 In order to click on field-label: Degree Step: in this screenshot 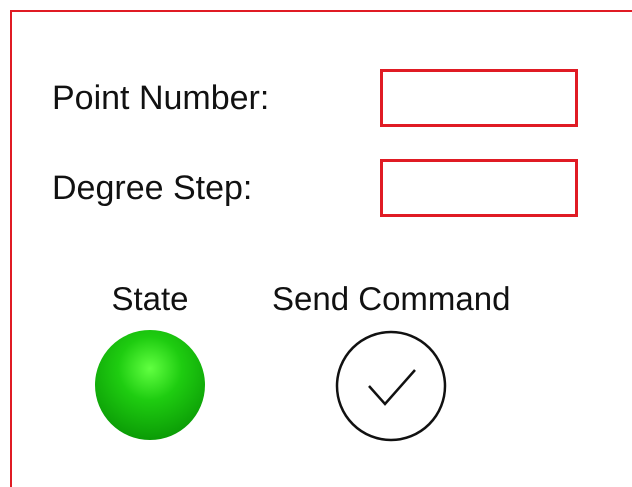, I will do `click(153, 188)`.